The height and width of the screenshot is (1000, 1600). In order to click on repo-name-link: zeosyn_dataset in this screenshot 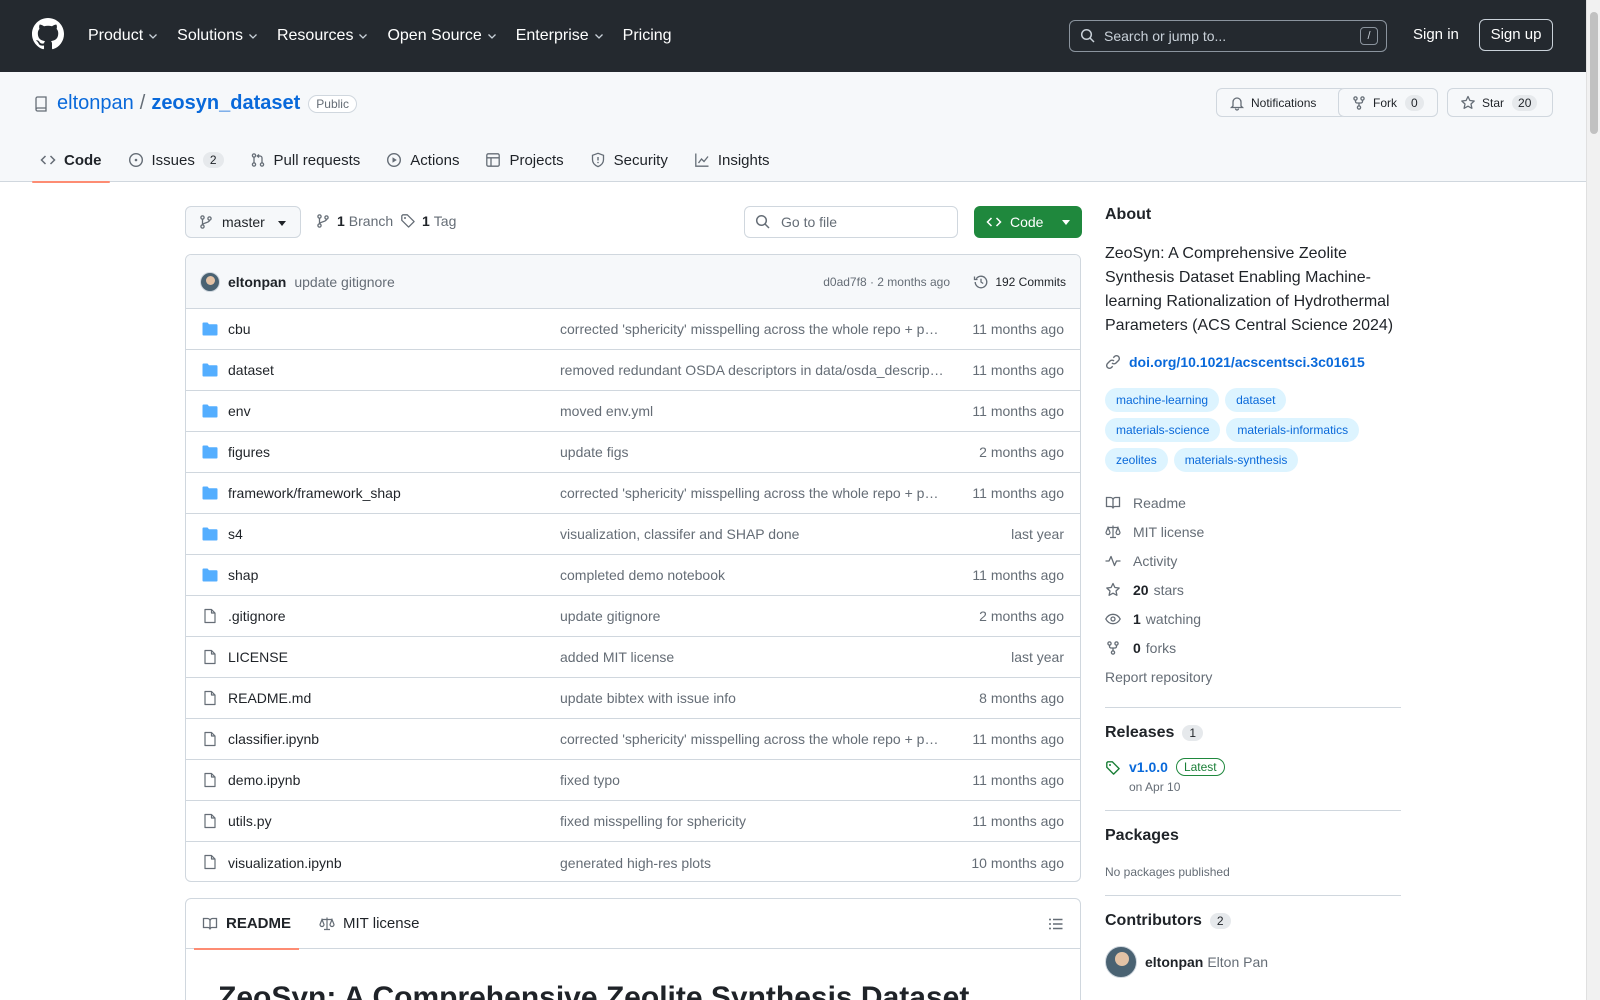, I will do `click(225, 103)`.